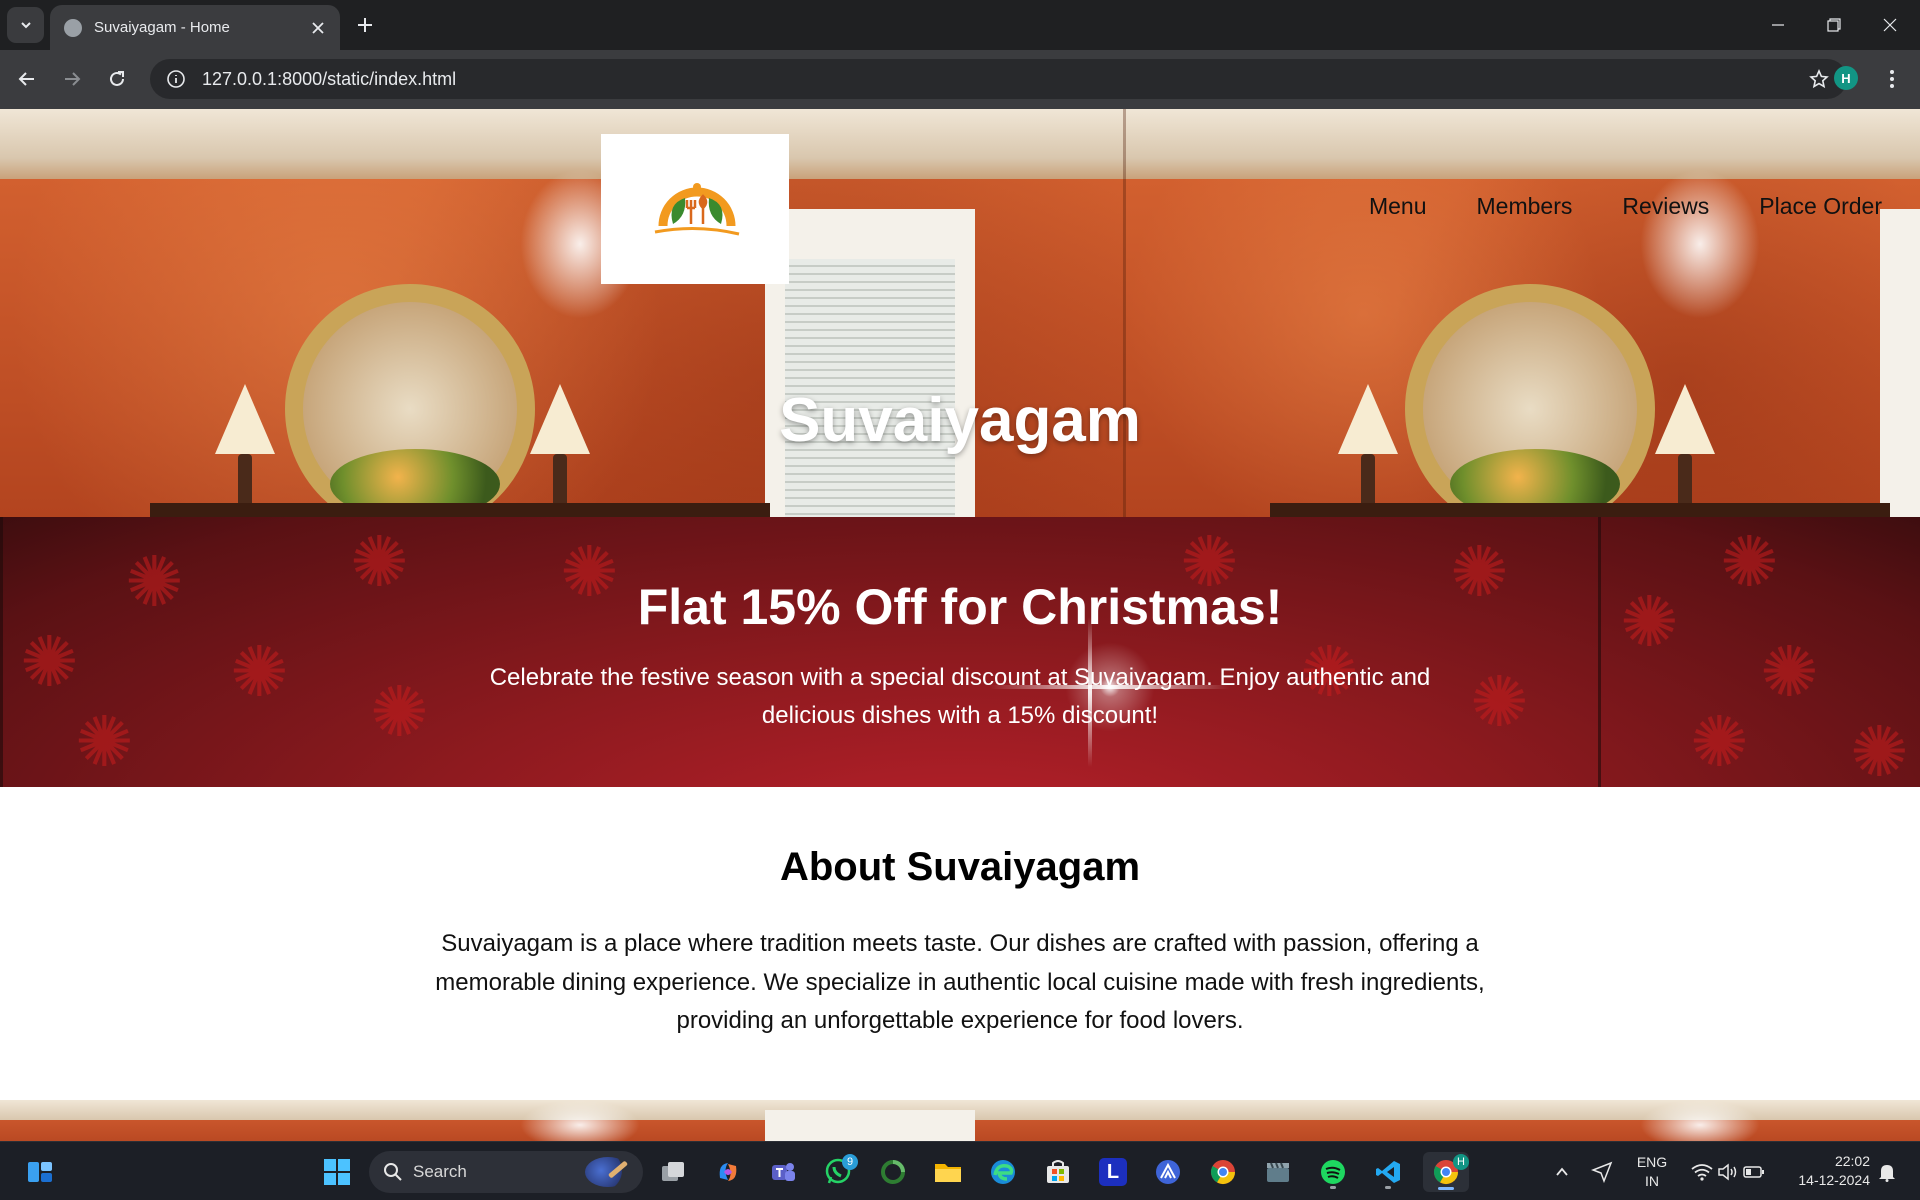  I want to click on copilot-icon, so click(728, 1172).